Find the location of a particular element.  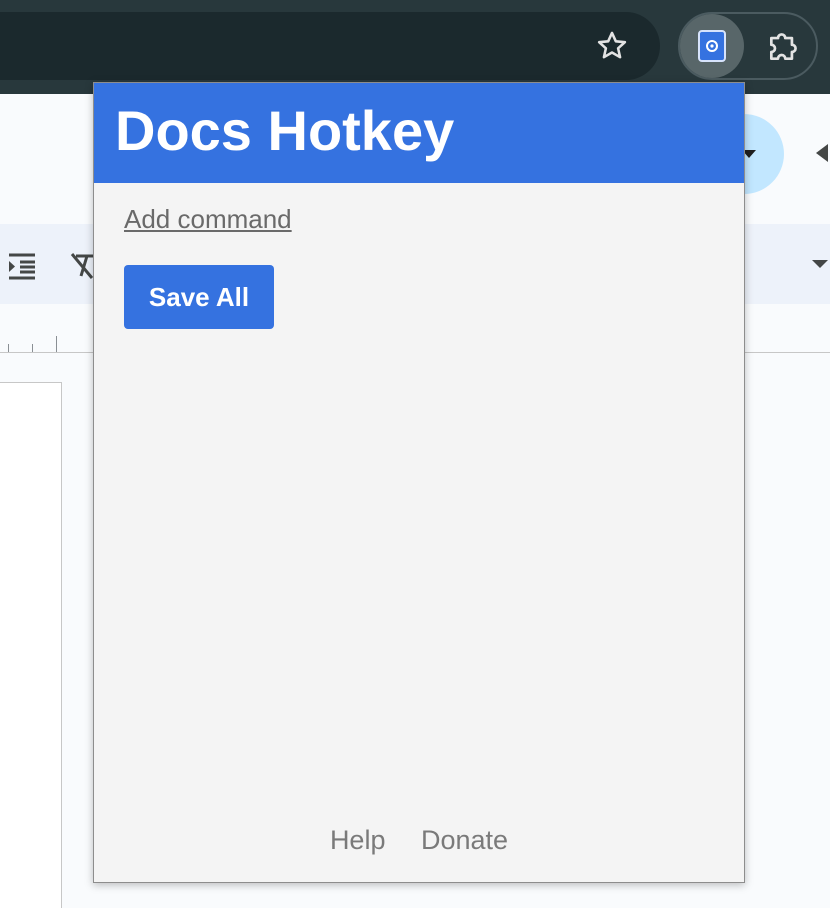

extensions-menu-button is located at coordinates (784, 46).